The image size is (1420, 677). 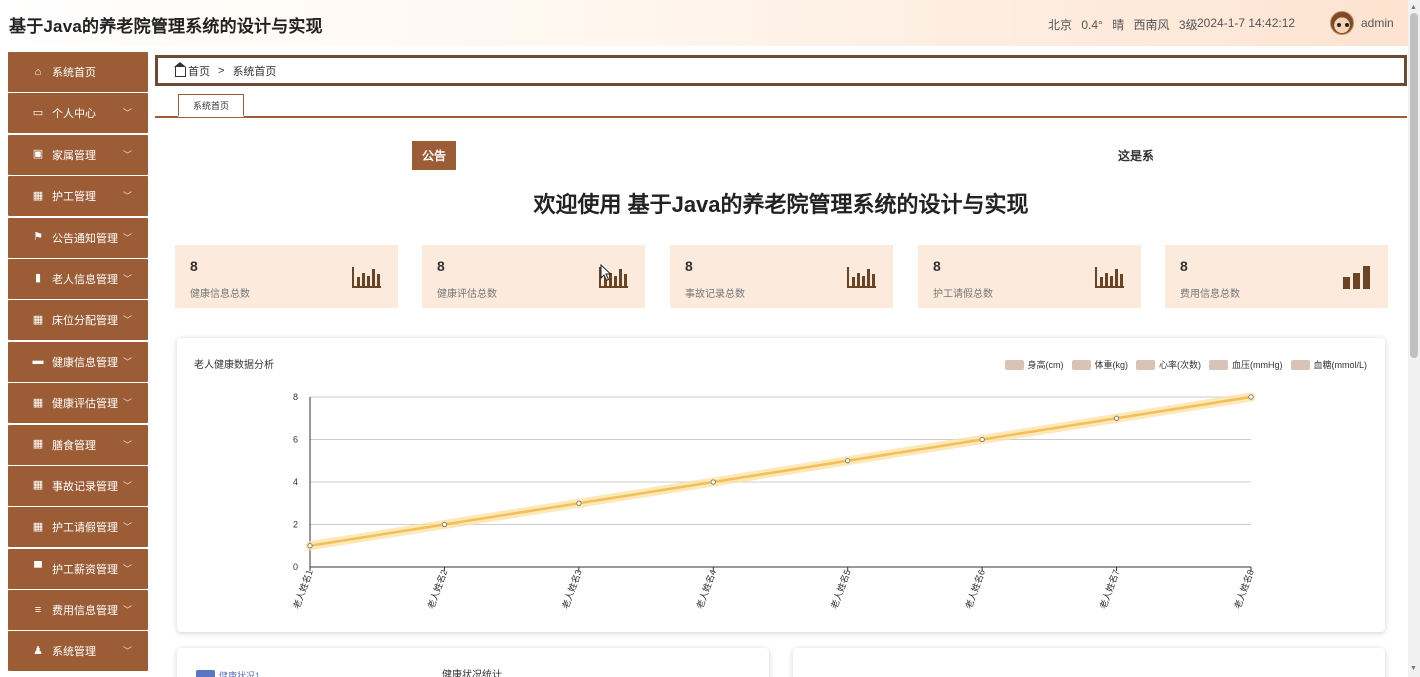 I want to click on table-icon: ▦, so click(x=38, y=485).